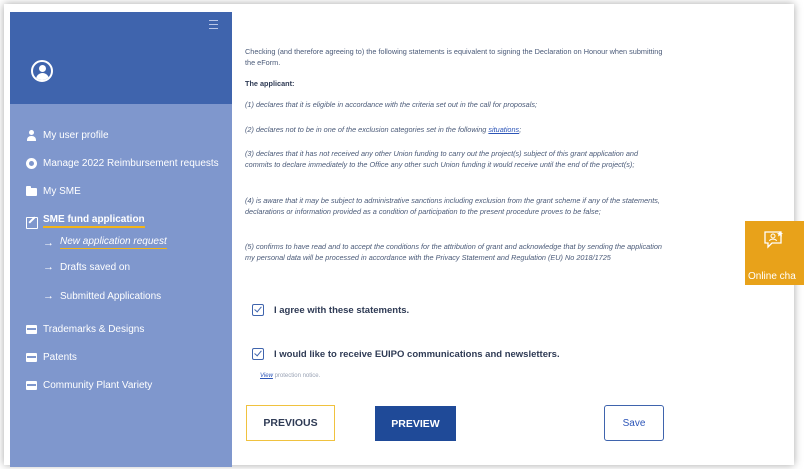 Image resolution: width=804 pixels, height=469 pixels. I want to click on sidebar-item-patents: Patents, so click(51, 357).